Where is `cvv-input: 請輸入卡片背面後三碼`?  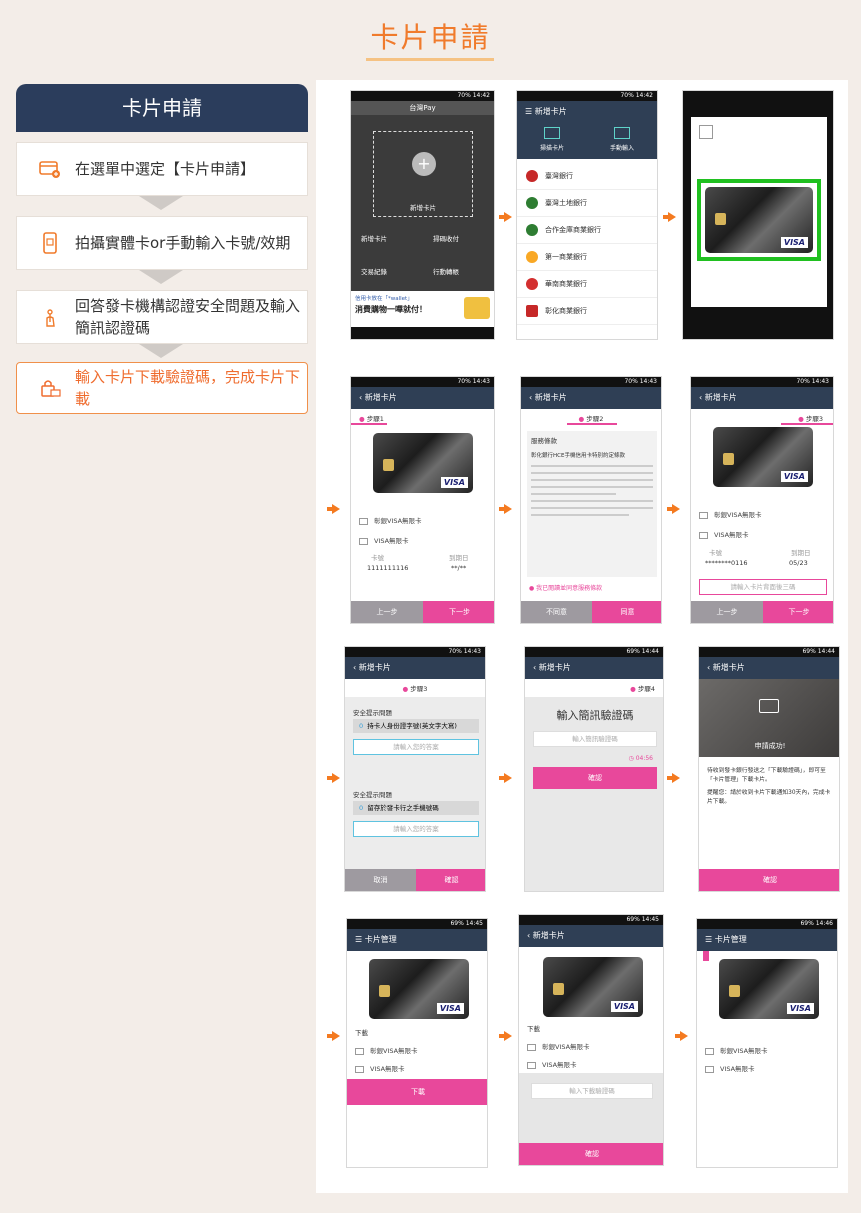 cvv-input: 請輸入卡片背面後三碼 is located at coordinates (763, 587).